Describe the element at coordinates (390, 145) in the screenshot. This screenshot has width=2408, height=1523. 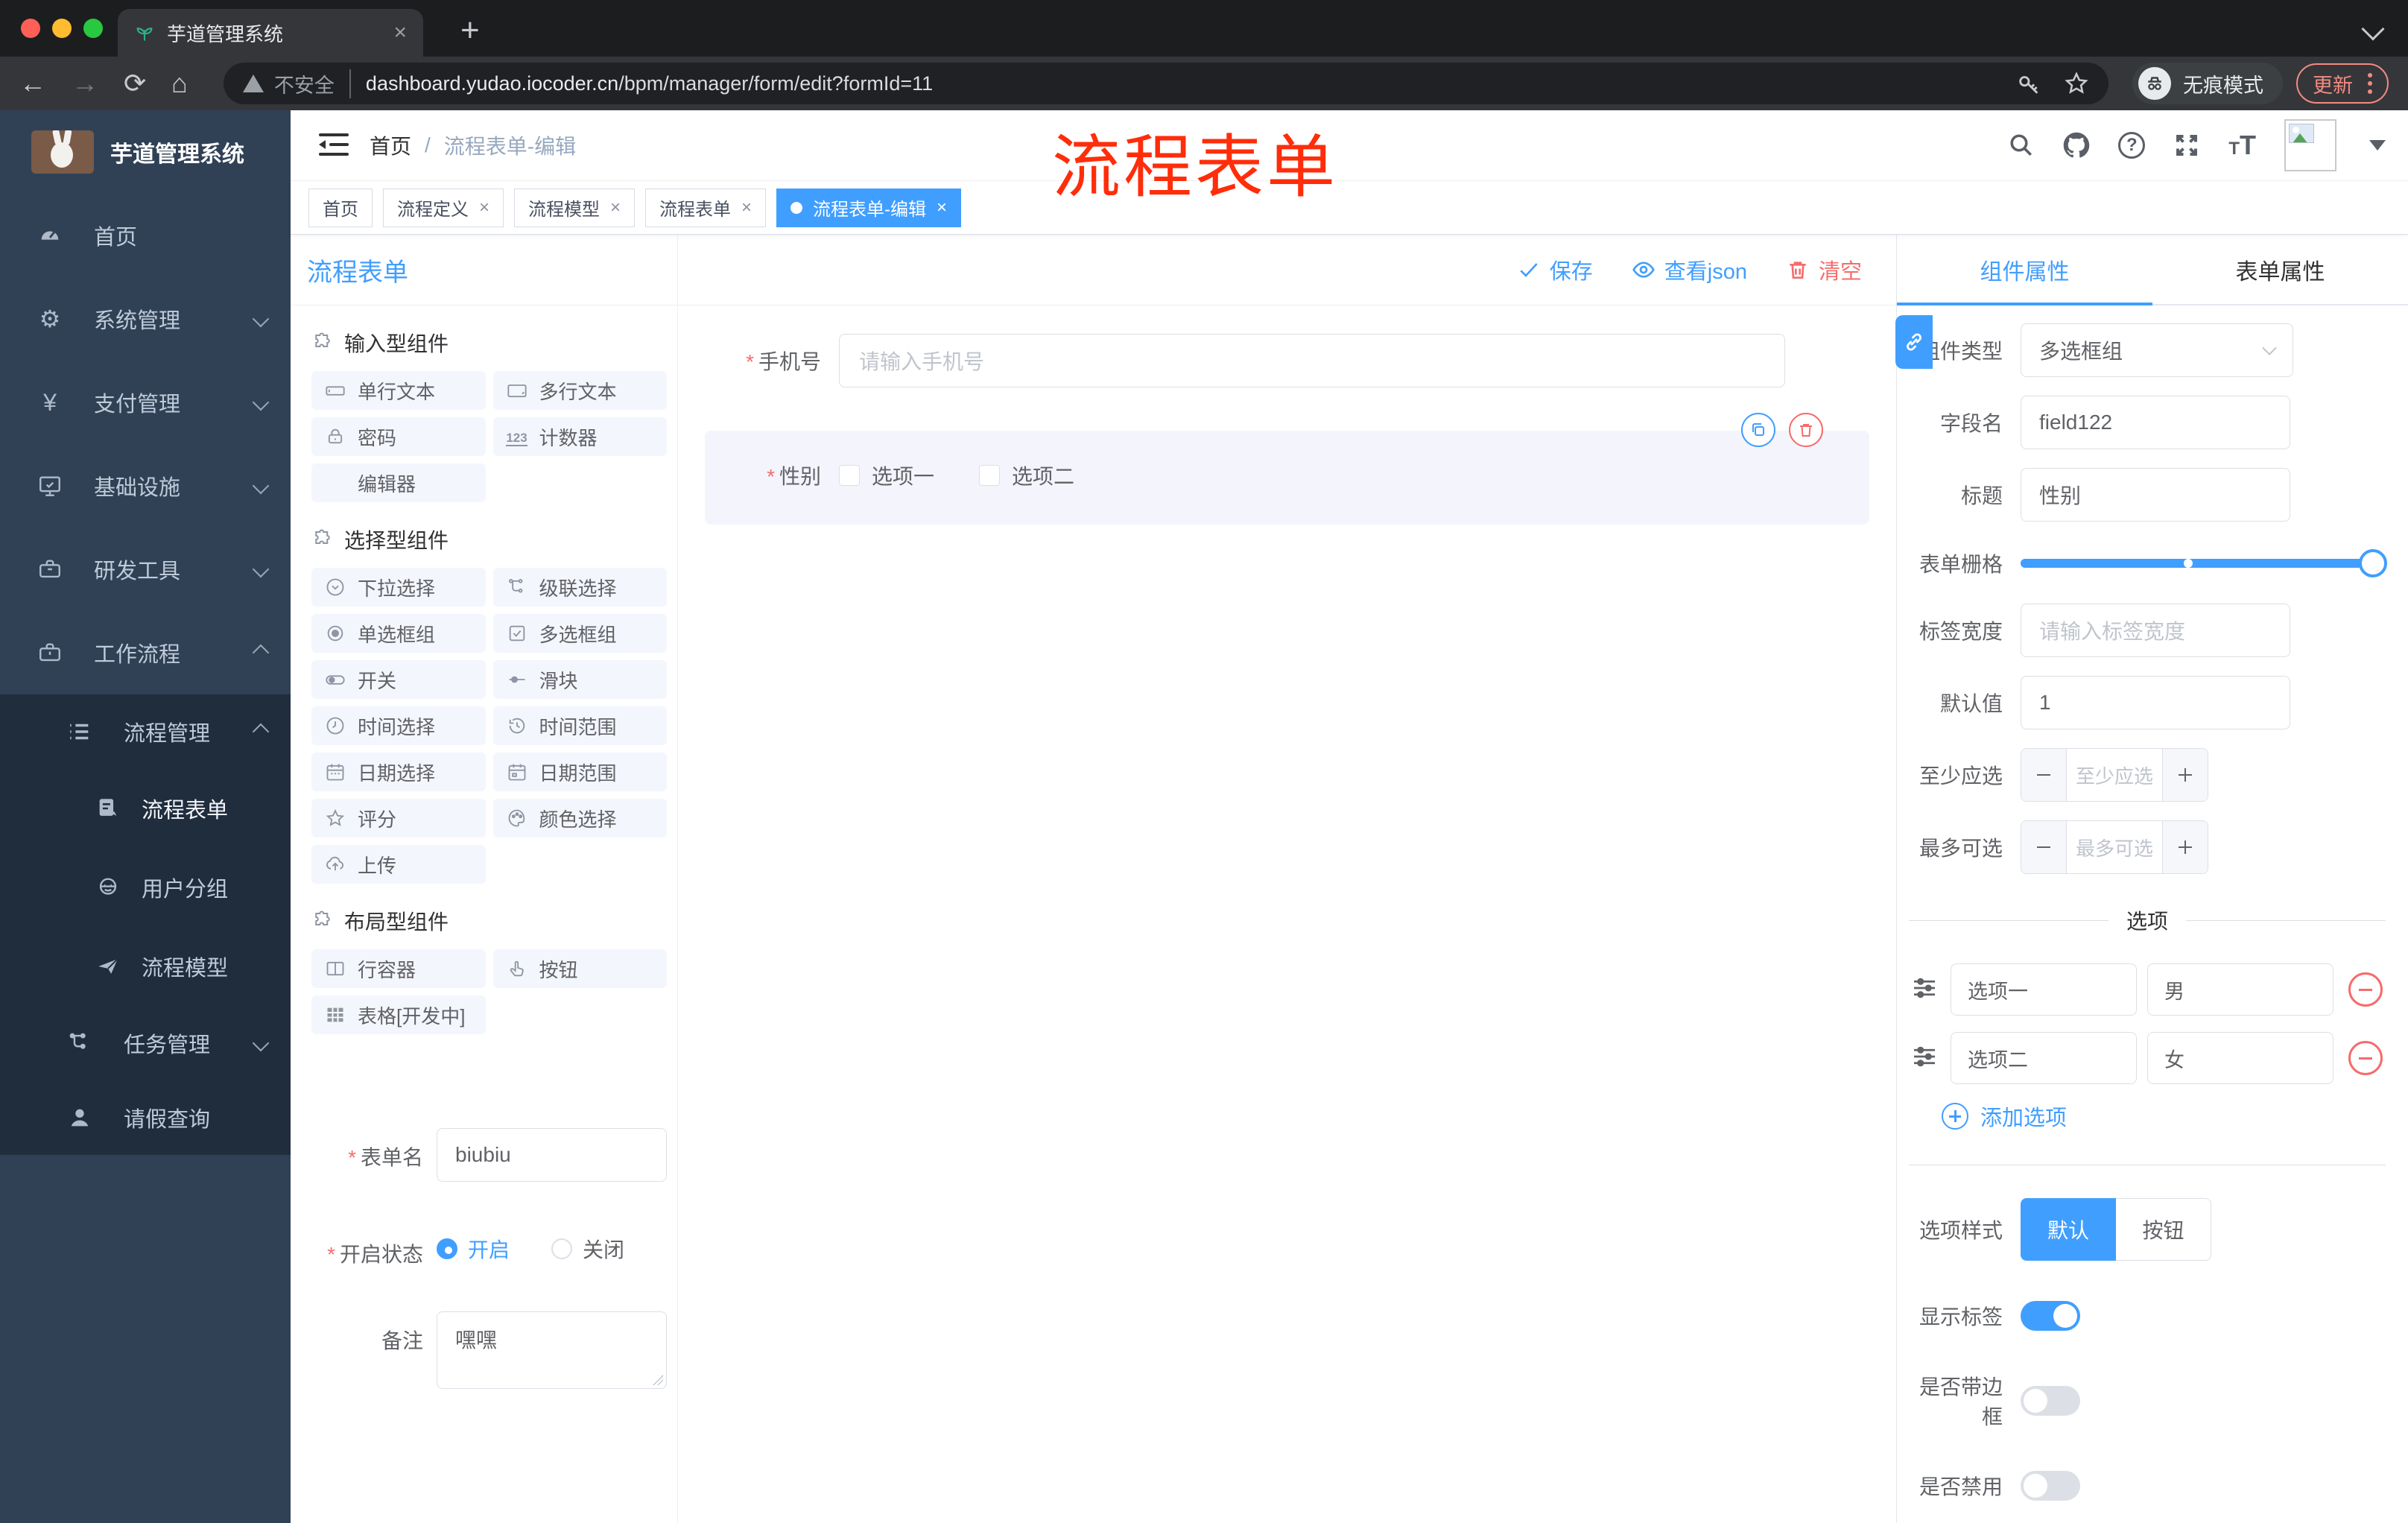
I see `breadcrumb-home: 首页` at that location.